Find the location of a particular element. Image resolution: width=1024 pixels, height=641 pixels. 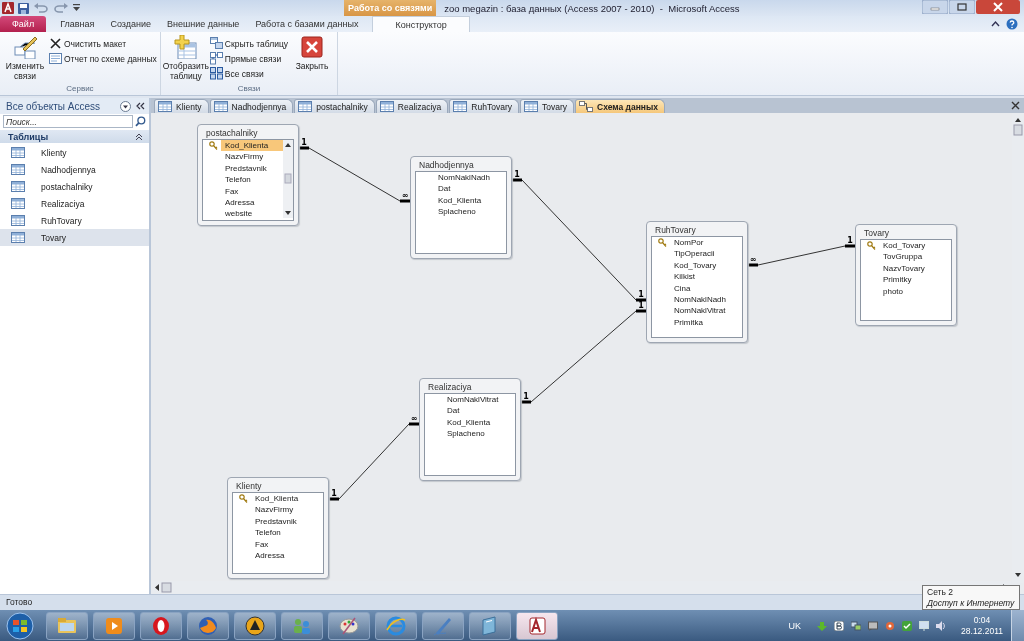

pane-title: Все объекты Access is located at coordinates (54, 106).